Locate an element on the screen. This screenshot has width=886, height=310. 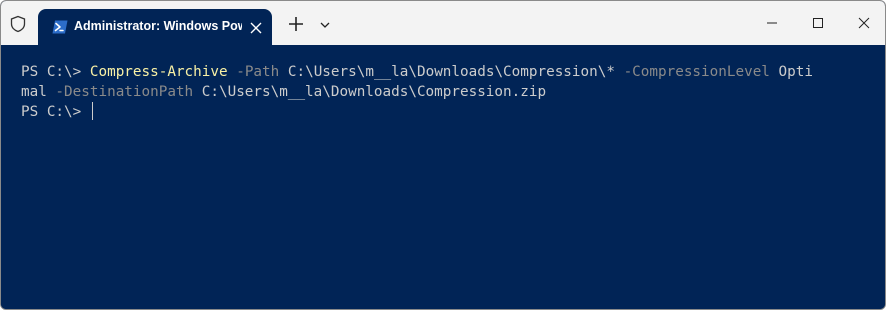
close-tab-icon is located at coordinates (256, 27).